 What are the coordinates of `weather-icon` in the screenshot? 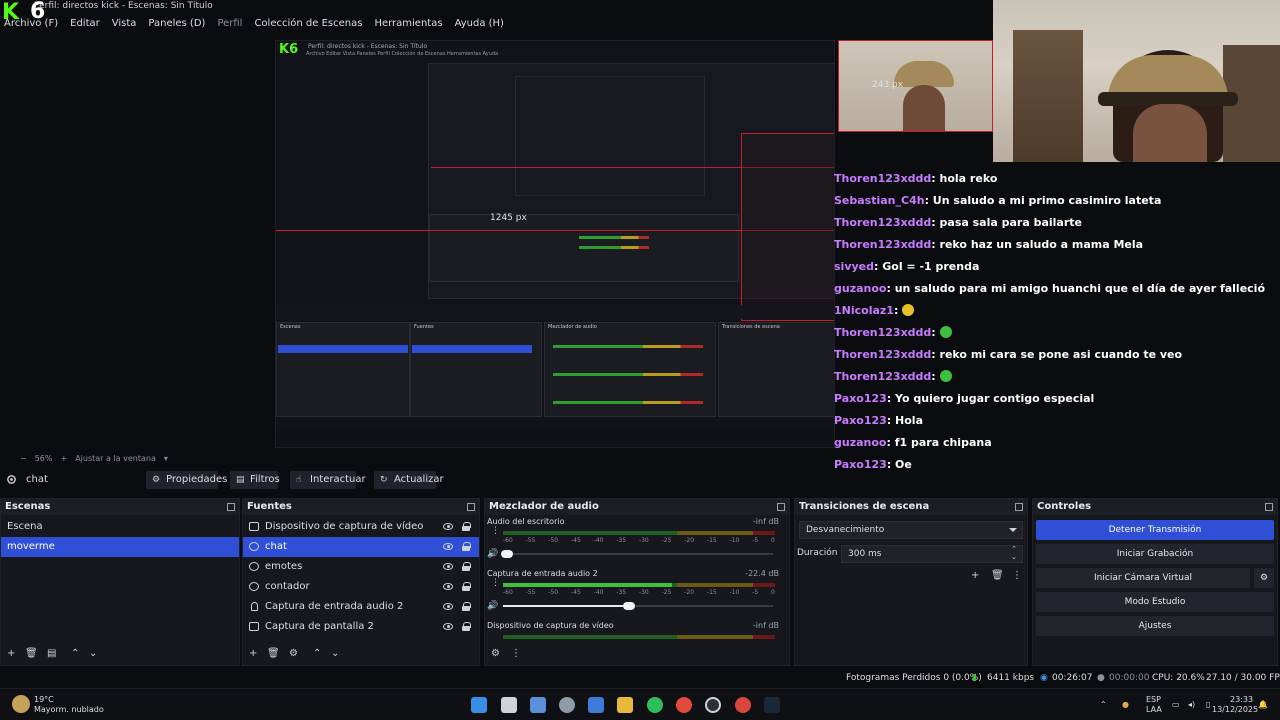 It's located at (21, 704).